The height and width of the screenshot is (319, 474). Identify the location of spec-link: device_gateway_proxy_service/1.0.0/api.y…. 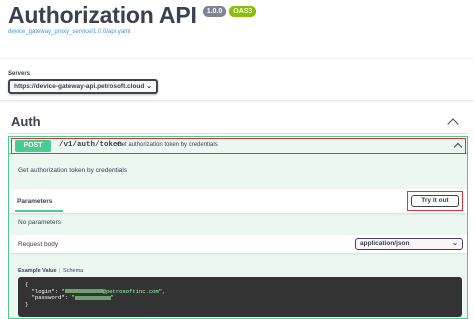
(238, 32).